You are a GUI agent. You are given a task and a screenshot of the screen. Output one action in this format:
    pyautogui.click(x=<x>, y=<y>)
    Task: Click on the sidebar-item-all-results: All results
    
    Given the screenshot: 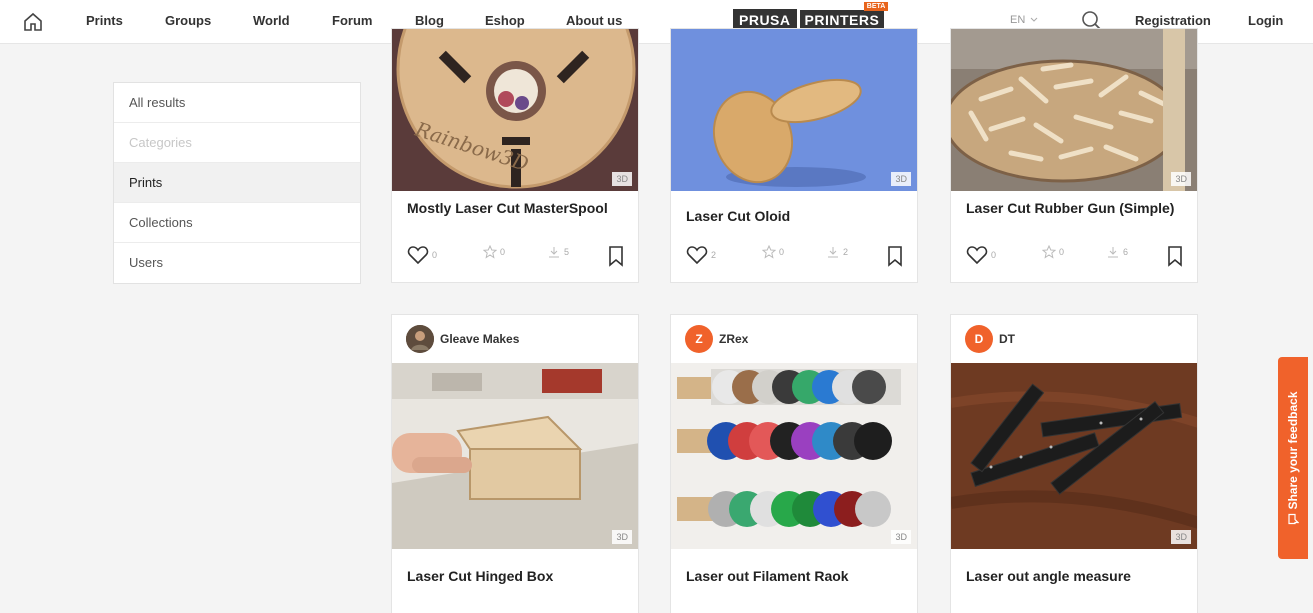 What is the action you would take?
    pyautogui.click(x=237, y=103)
    